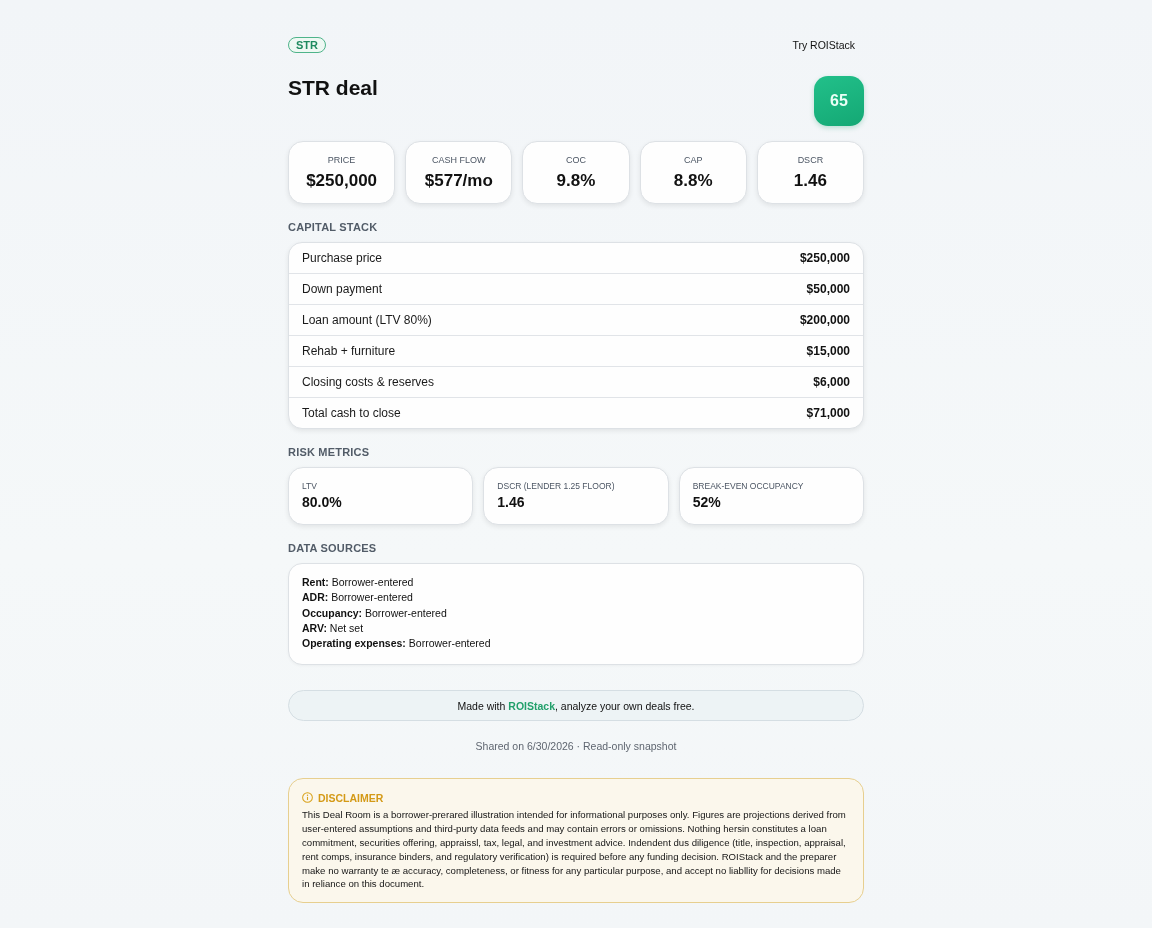 Image resolution: width=1152 pixels, height=928 pixels. I want to click on score-badge: 65, so click(839, 101).